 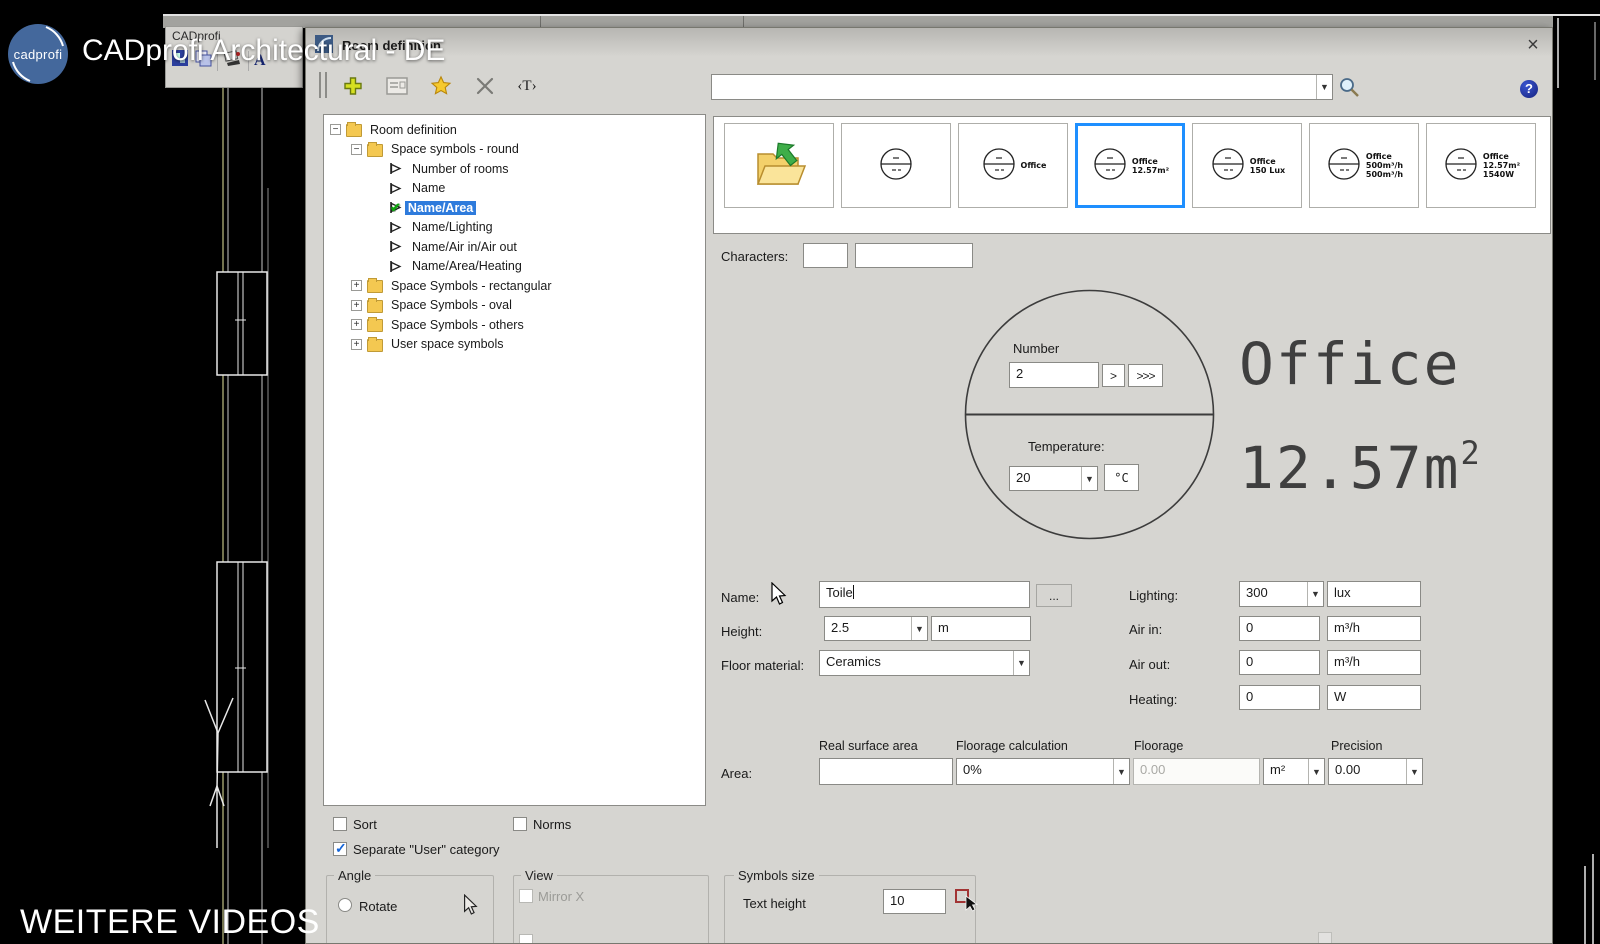 What do you see at coordinates (1325, 937) in the screenshot?
I see `faint-bottom-checkbox` at bounding box center [1325, 937].